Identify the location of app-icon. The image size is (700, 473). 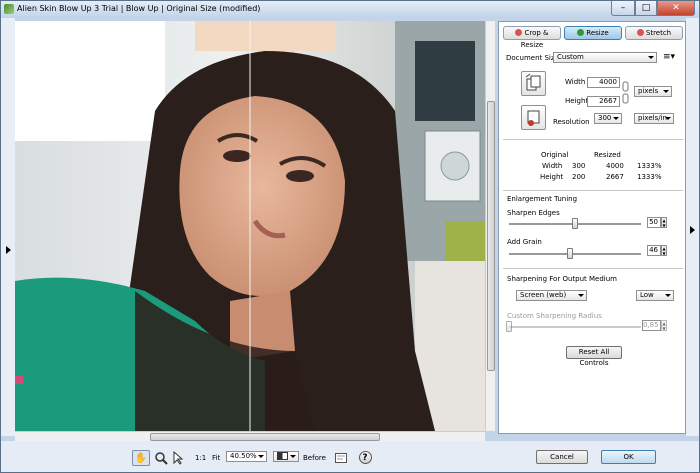
(9, 9).